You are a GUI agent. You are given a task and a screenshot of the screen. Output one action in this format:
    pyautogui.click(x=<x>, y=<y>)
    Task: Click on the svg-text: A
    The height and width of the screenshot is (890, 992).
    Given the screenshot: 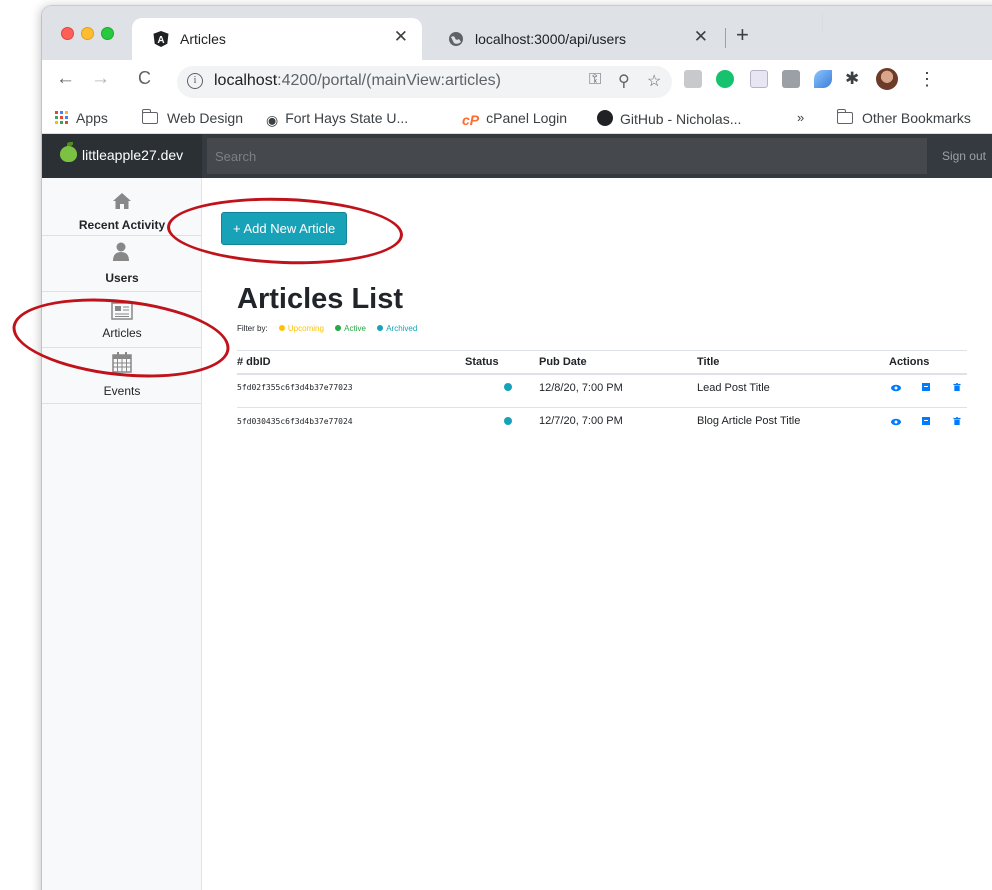 What is the action you would take?
    pyautogui.click(x=160, y=40)
    